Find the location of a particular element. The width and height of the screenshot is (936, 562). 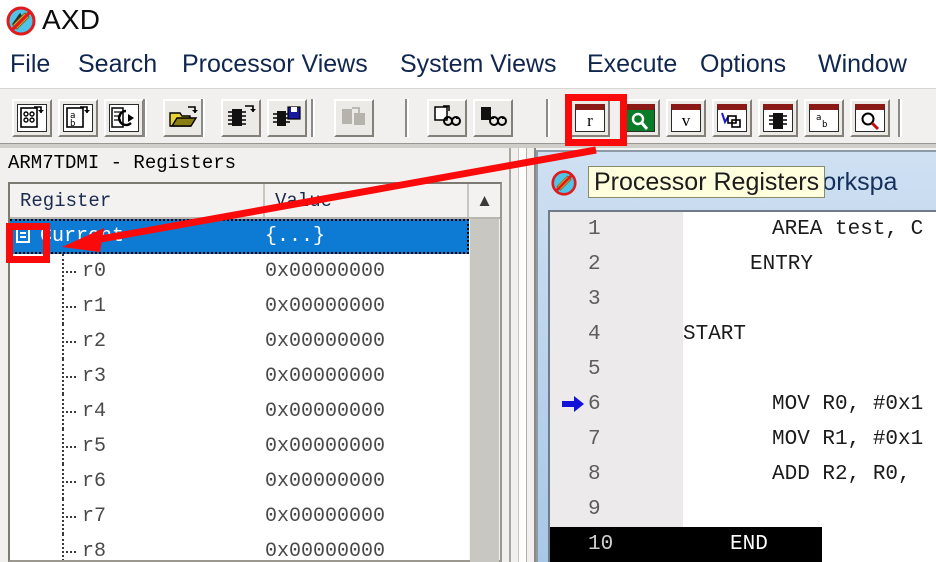

line-number: 10 is located at coordinates (601, 544).